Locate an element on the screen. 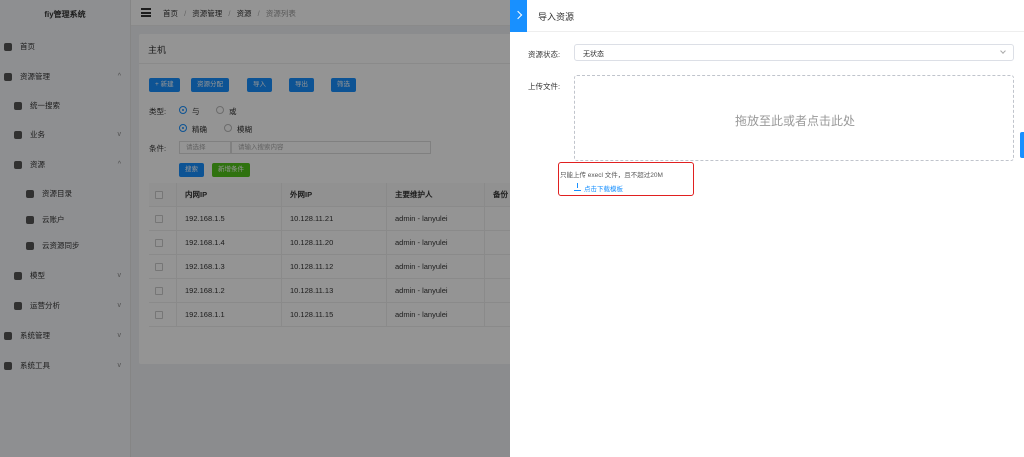 Image resolution: width=1024 pixels, height=457 pixels. upload-label: 上传文件: is located at coordinates (544, 86).